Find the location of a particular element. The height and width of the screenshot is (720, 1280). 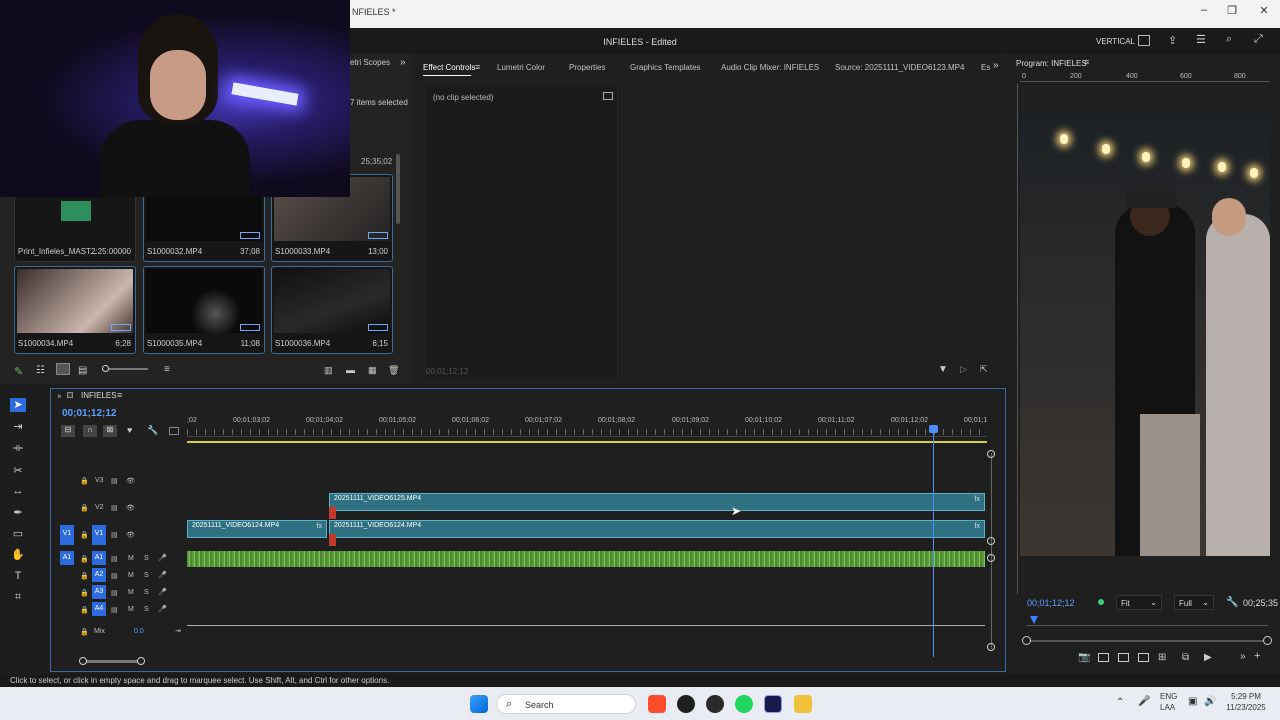

tab-graphics-templates: Graphics Templates is located at coordinates (665, 67).